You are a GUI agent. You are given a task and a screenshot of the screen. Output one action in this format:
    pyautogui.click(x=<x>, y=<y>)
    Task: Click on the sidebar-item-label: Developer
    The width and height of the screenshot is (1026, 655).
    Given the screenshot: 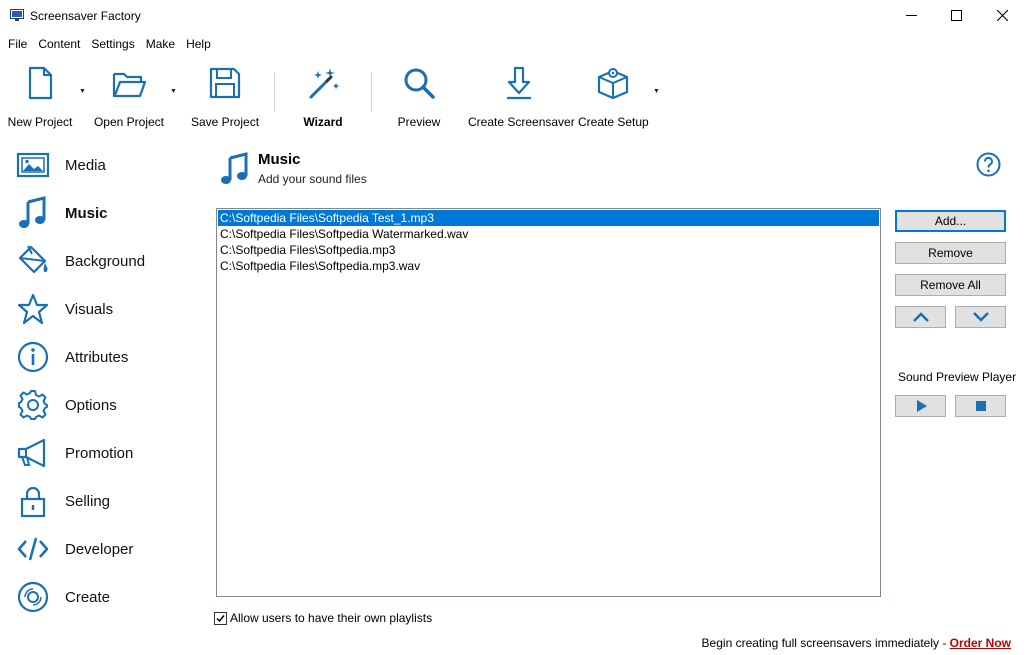 What is the action you would take?
    pyautogui.click(x=99, y=549)
    